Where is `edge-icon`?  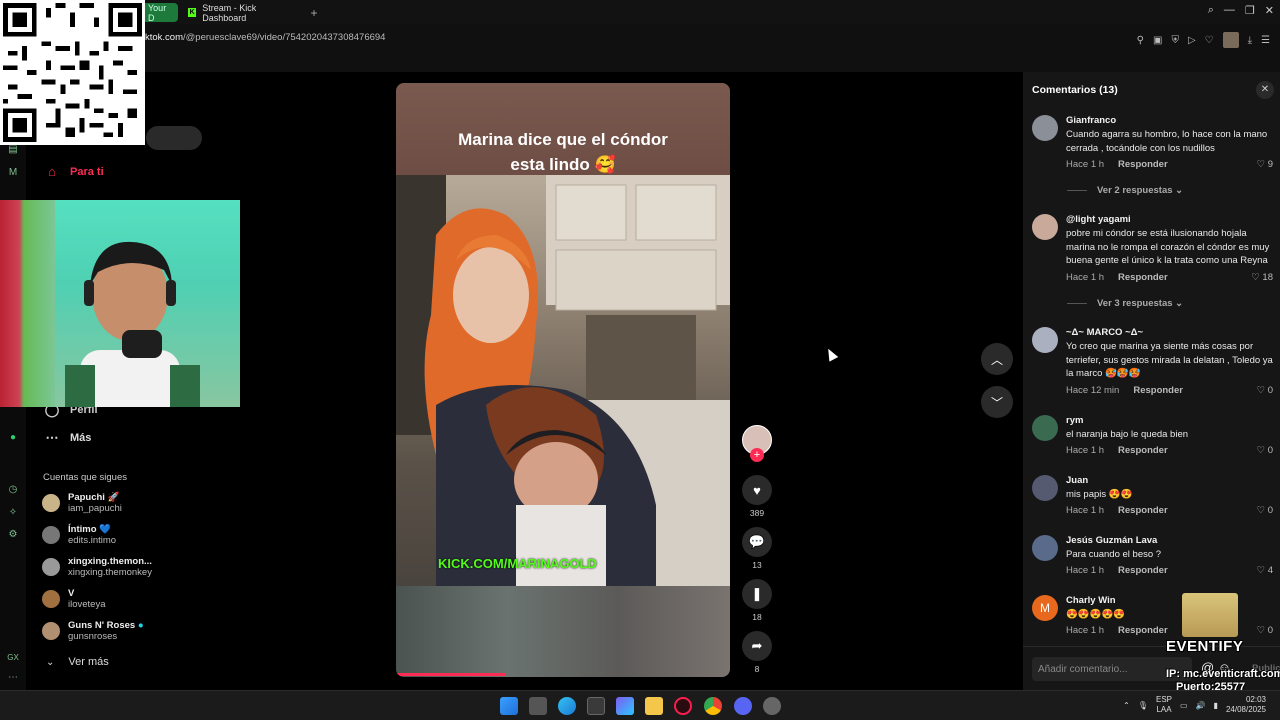
edge-icon is located at coordinates (567, 706).